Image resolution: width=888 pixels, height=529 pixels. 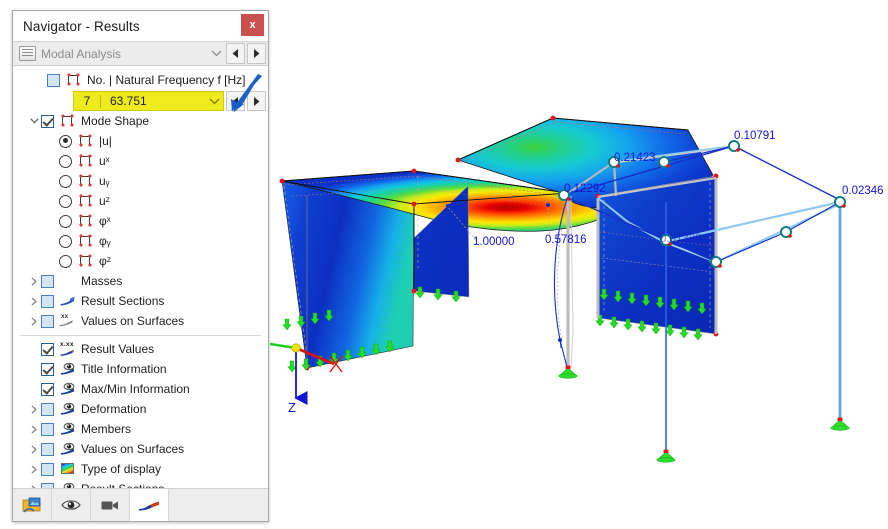 I want to click on results-icon, so click(x=149, y=505).